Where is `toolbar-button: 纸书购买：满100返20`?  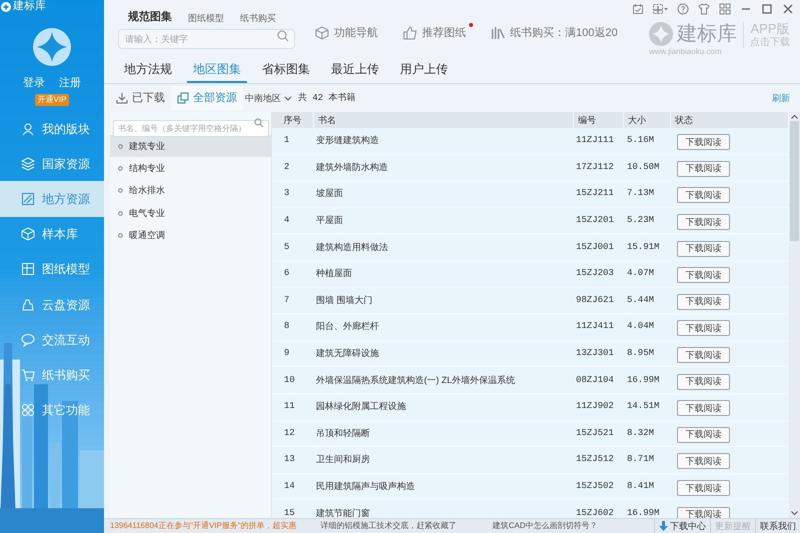
toolbar-button: 纸书购买：满100返20 is located at coordinates (558, 33).